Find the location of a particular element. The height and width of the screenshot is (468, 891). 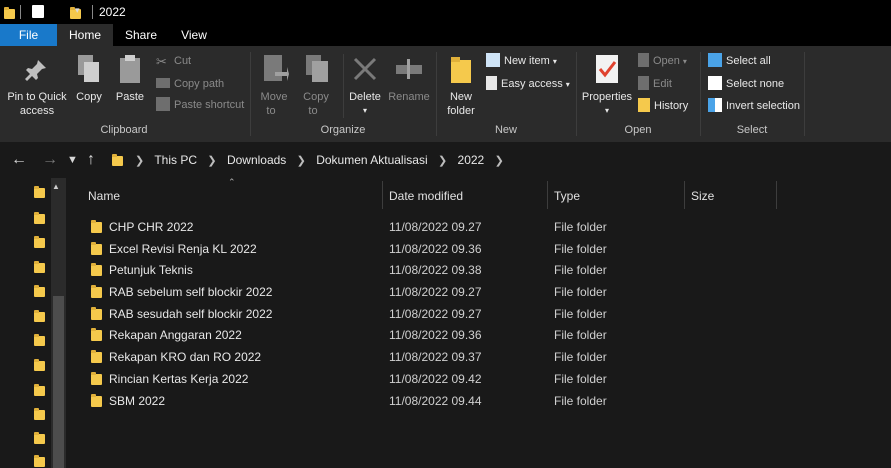

select-none-icon is located at coordinates (715, 83).